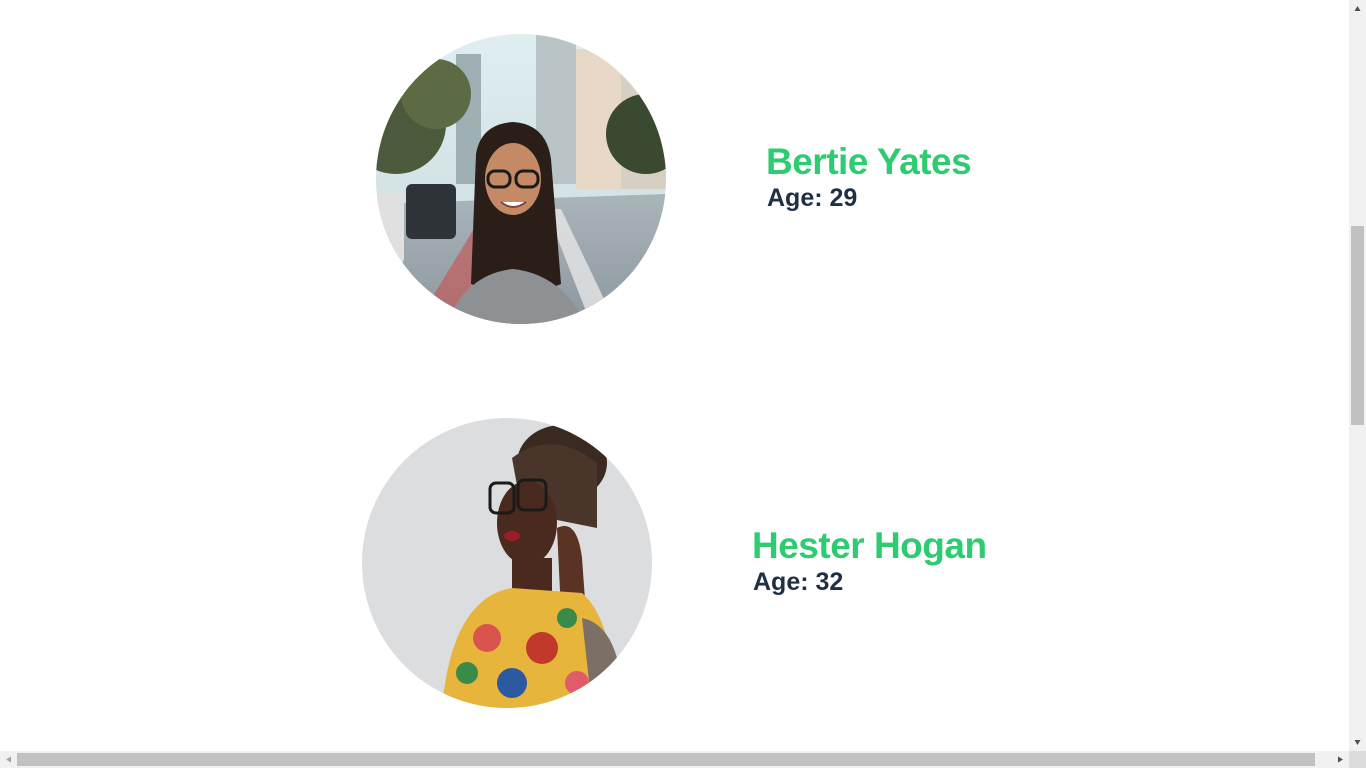 This screenshot has height=768, width=1366. What do you see at coordinates (1357, 325) in the screenshot?
I see `vertical-scroll-thumb` at bounding box center [1357, 325].